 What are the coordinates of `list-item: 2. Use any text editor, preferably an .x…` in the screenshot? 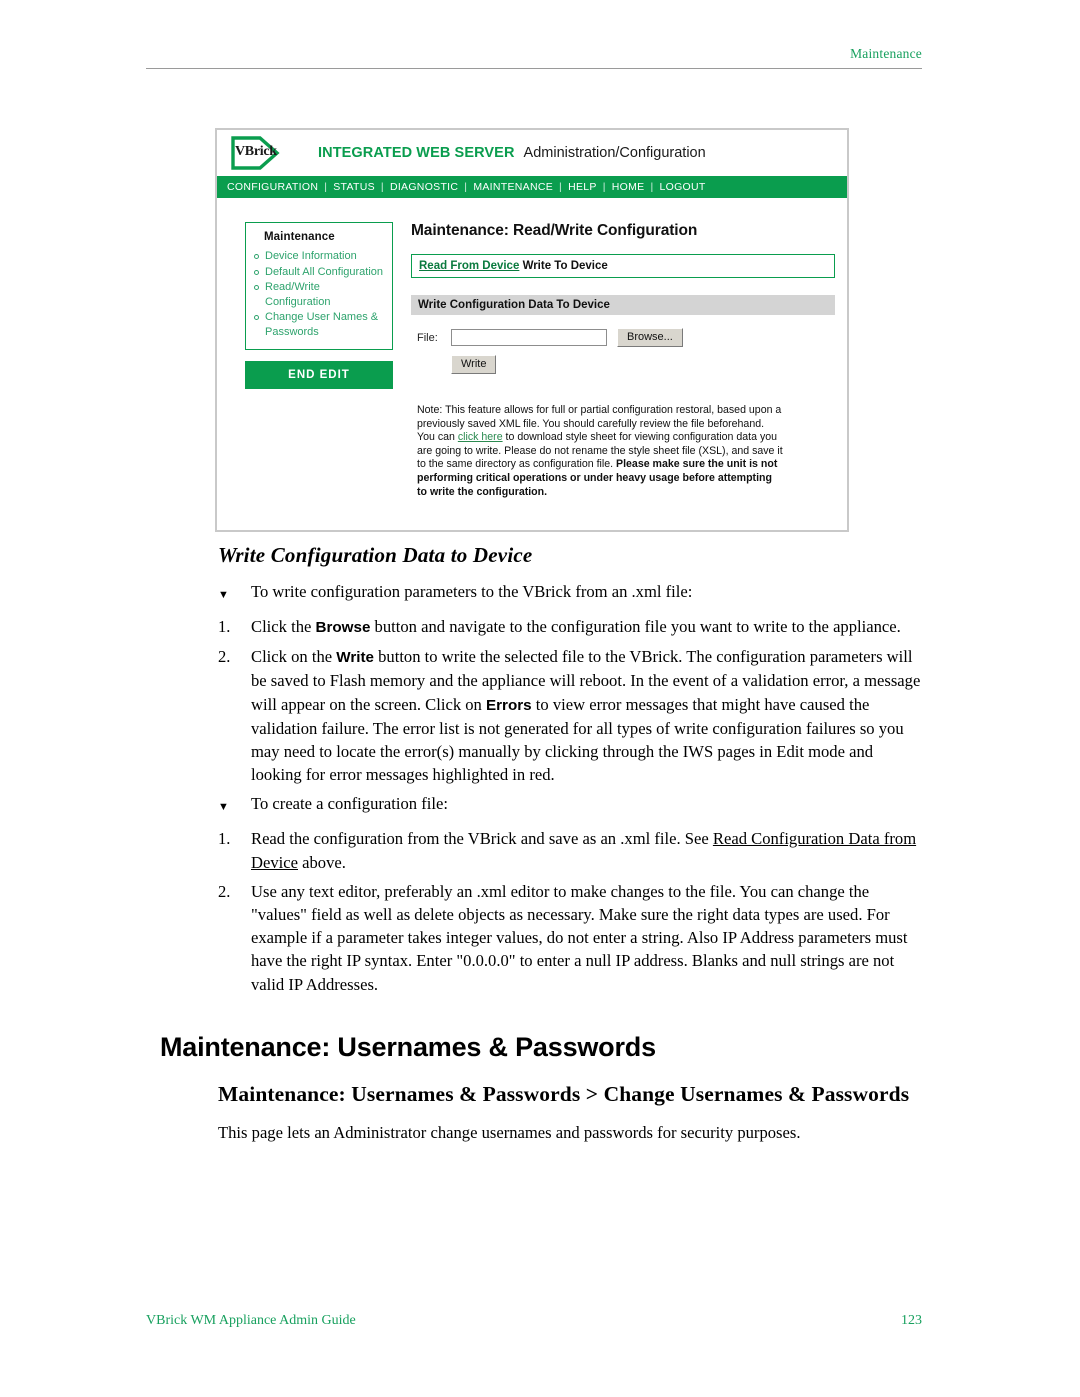 It's located at (570, 938).